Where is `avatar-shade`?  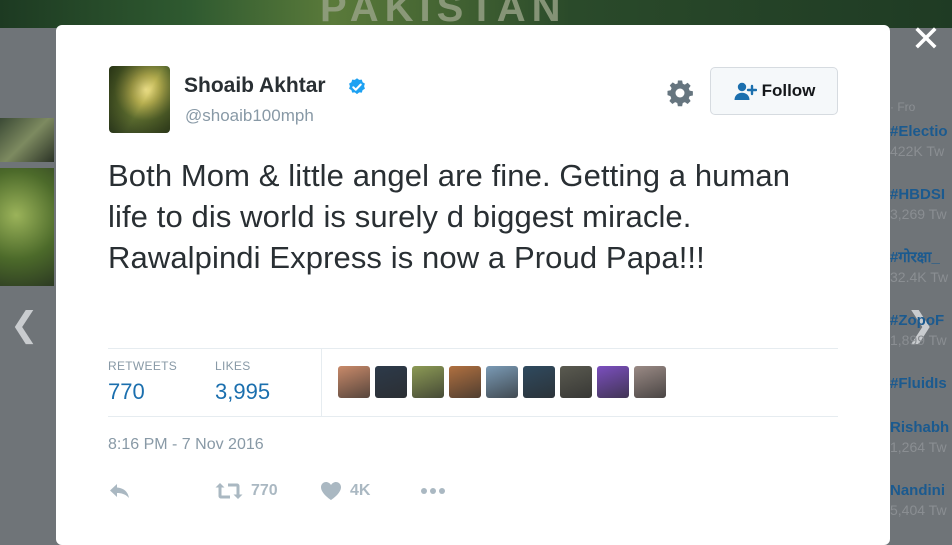
avatar-shade is located at coordinates (139, 99).